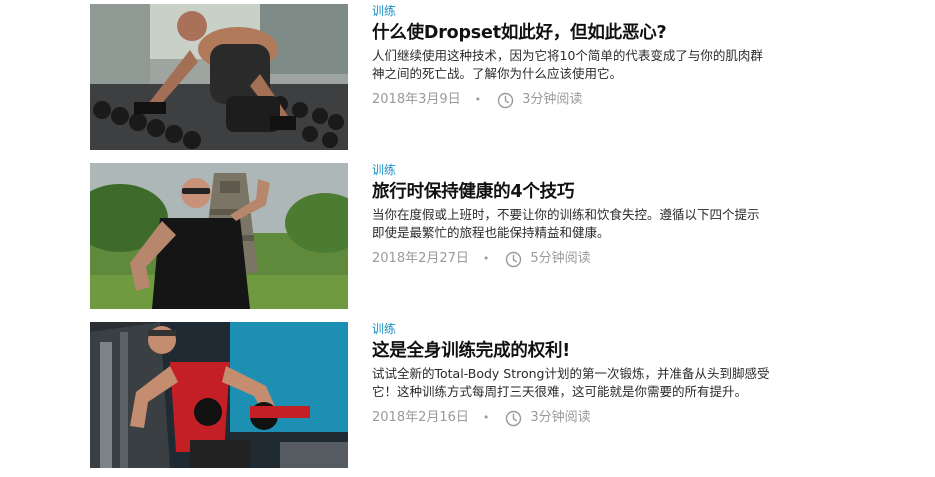 The image size is (935, 477). I want to click on article-meta: 2018年3月9日 • 3分钟阅读, so click(571, 100).